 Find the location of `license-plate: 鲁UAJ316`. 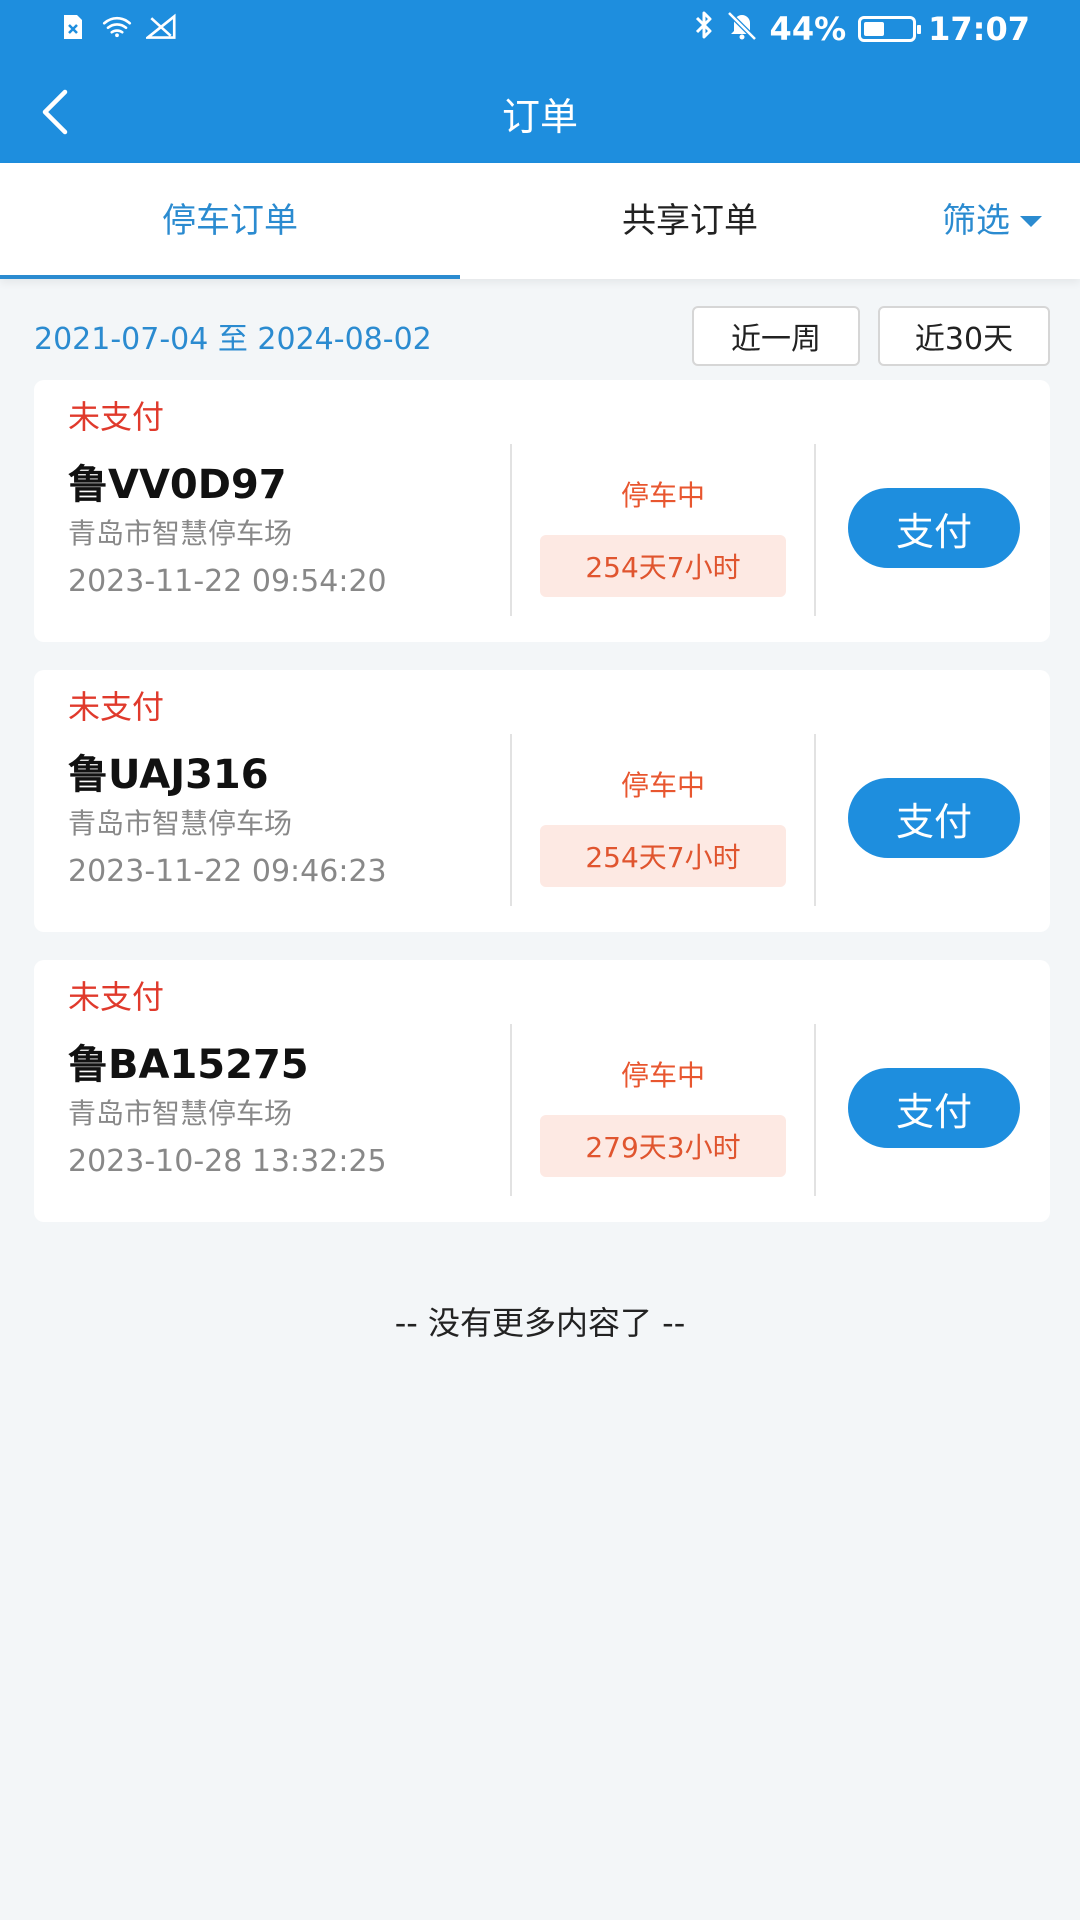

license-plate: 鲁UAJ316 is located at coordinates (168, 775).